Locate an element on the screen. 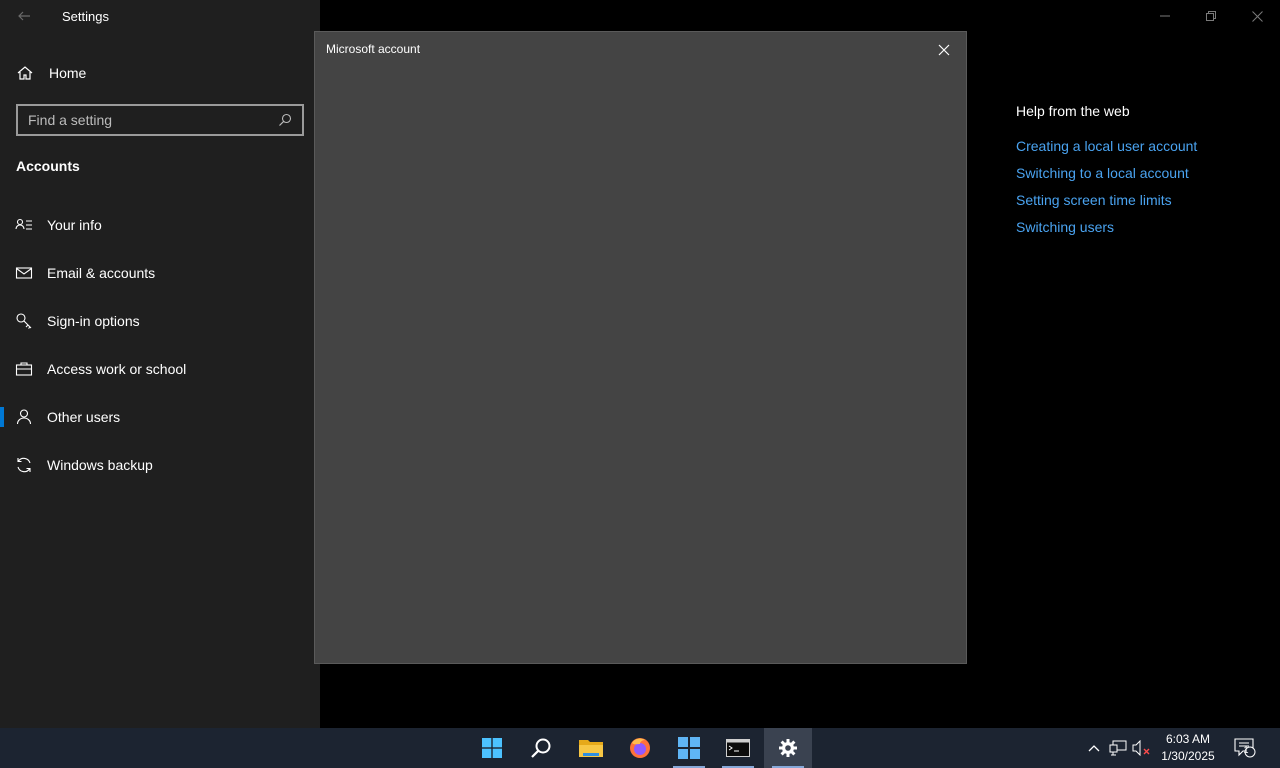 The image size is (1280, 768). chevron-up-icon is located at coordinates (1094, 748).